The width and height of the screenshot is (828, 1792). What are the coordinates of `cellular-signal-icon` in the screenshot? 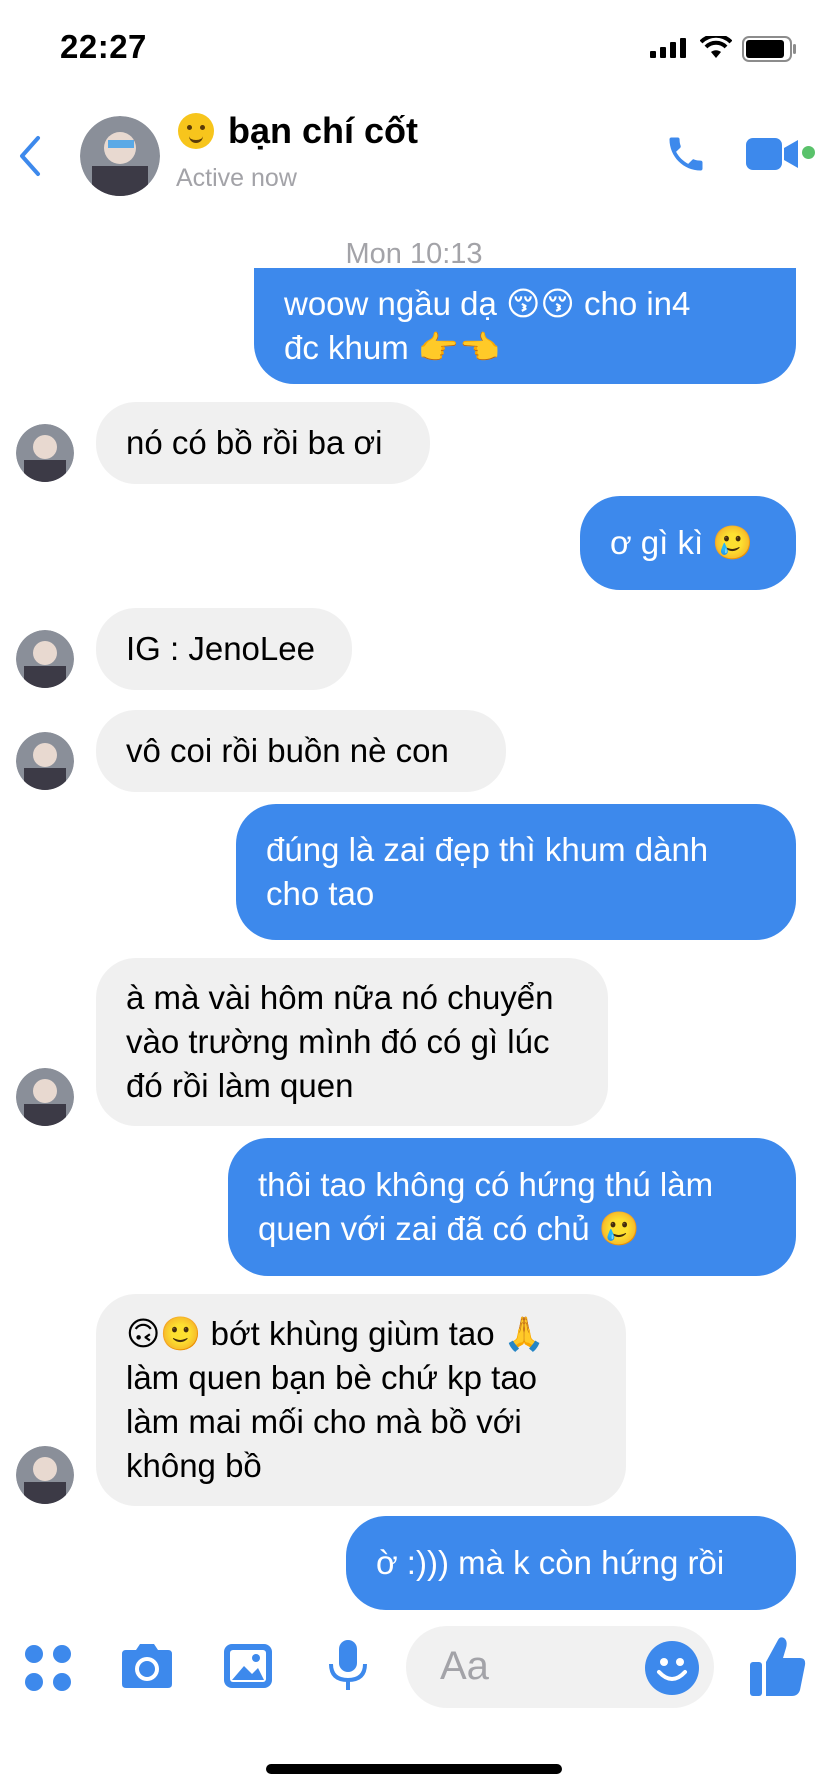 It's located at (668, 48).